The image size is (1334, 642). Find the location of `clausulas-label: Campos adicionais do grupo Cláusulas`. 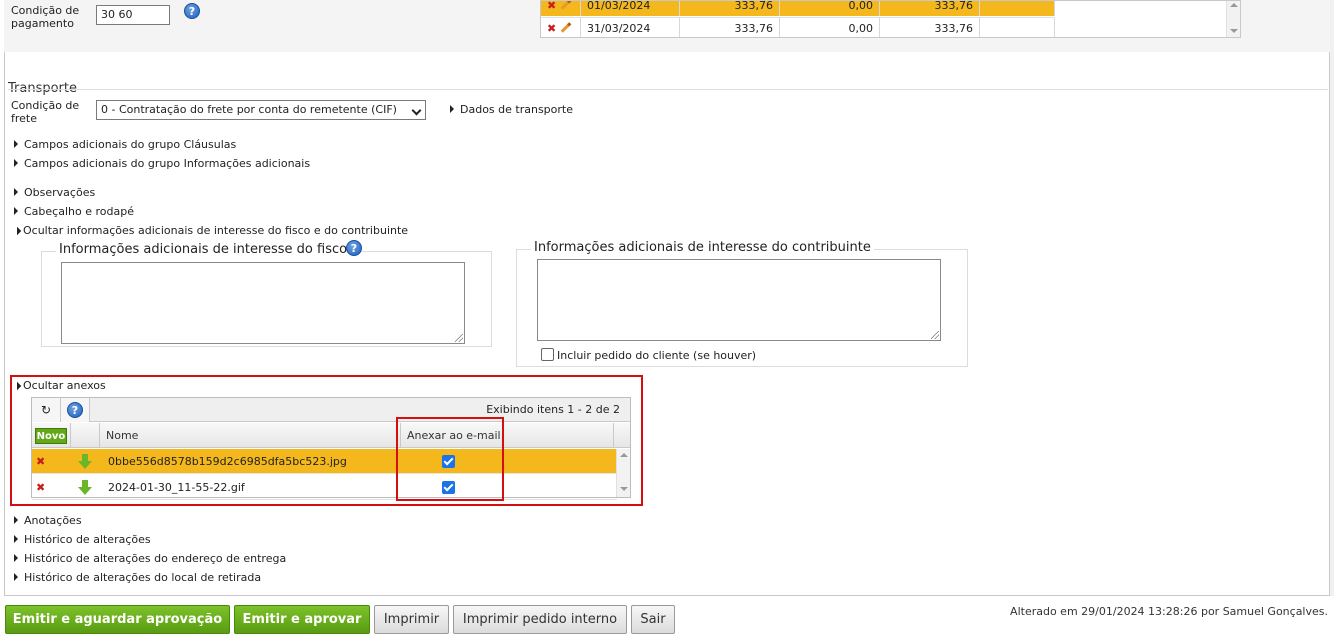

clausulas-label: Campos adicionais do grupo Cláusulas is located at coordinates (130, 144).